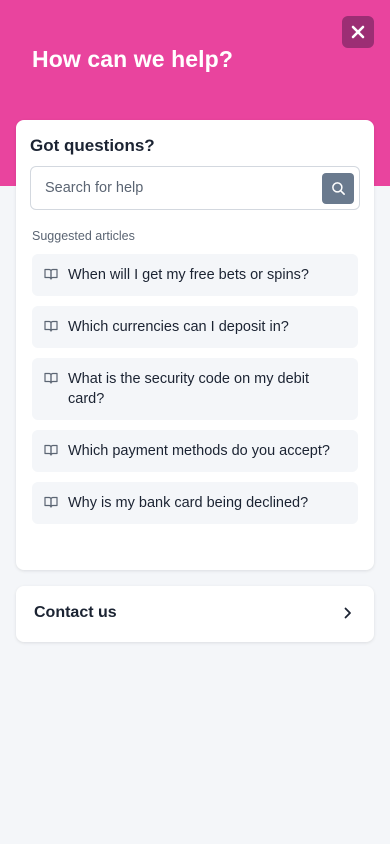 The image size is (390, 844). Describe the element at coordinates (171, 188) in the screenshot. I see `search-input` at that location.